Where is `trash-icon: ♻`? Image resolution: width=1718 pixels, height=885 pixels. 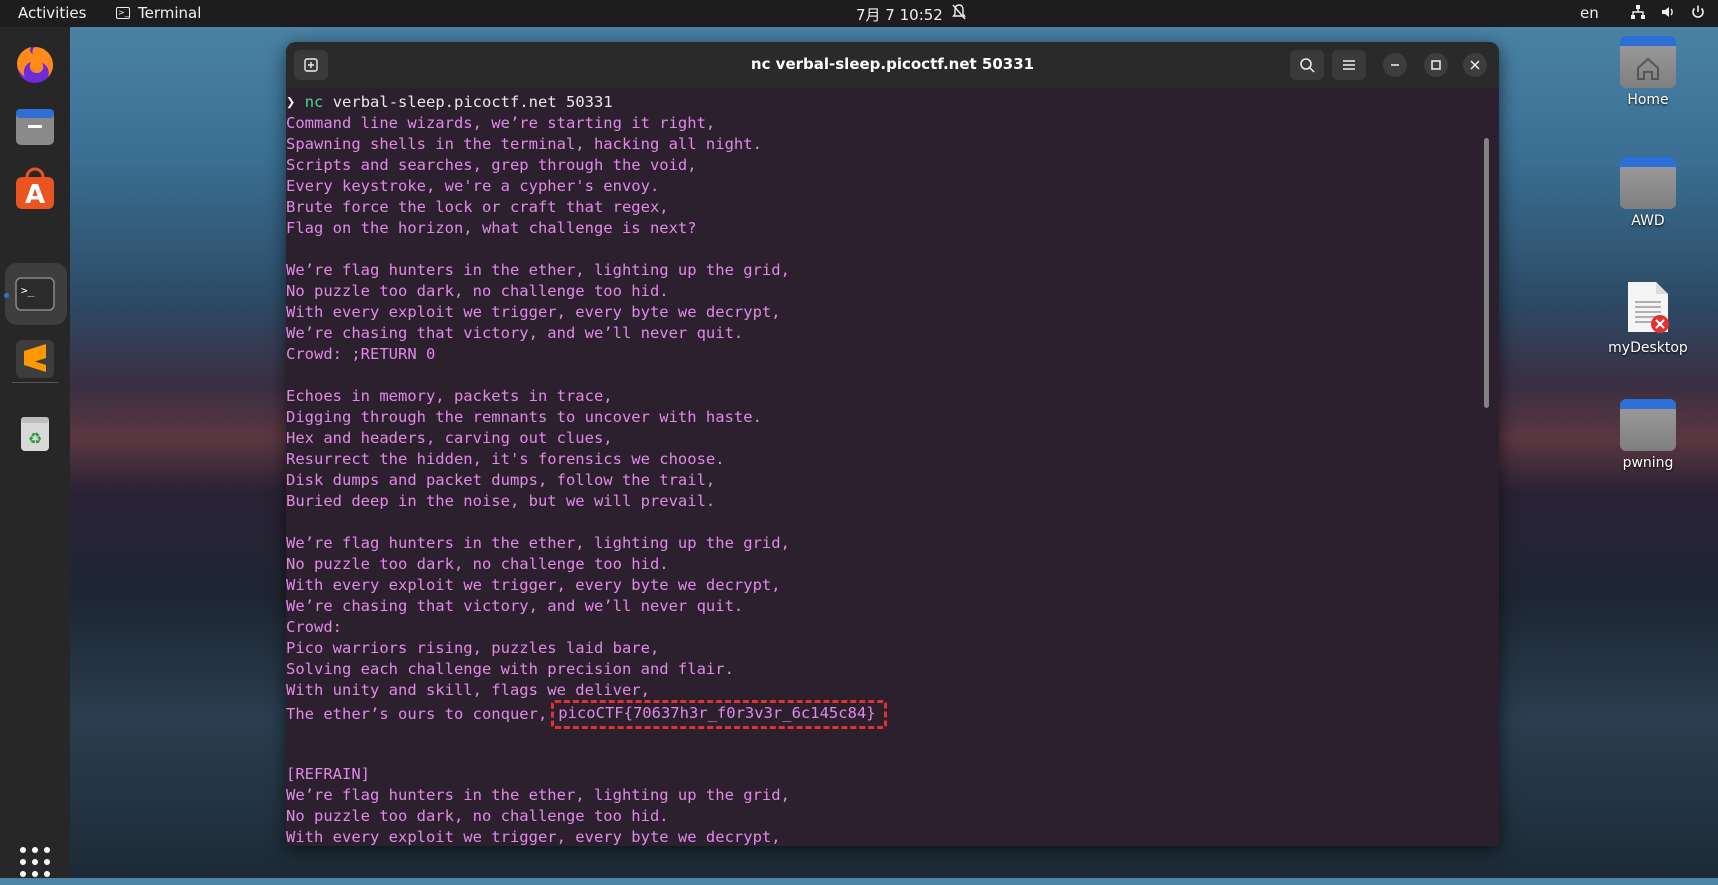
trash-icon: ♻ is located at coordinates (35, 433).